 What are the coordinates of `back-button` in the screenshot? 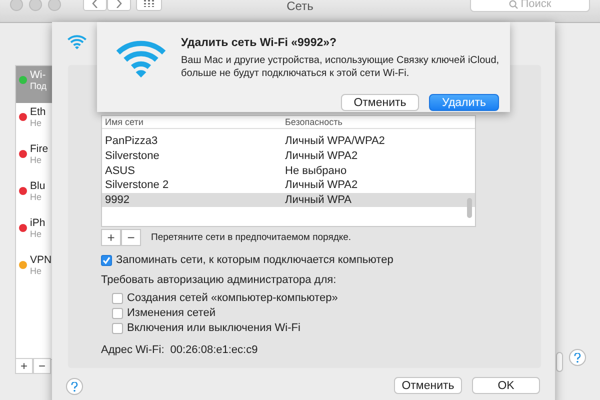 It's located at (95, 5).